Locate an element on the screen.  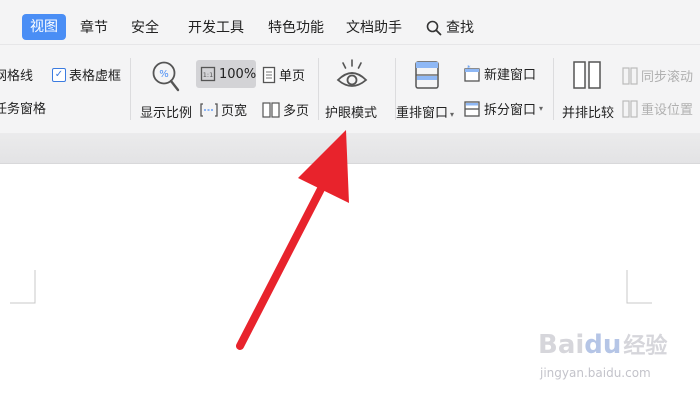
watermark-url: jingyan.baidu.com is located at coordinates (595, 373).